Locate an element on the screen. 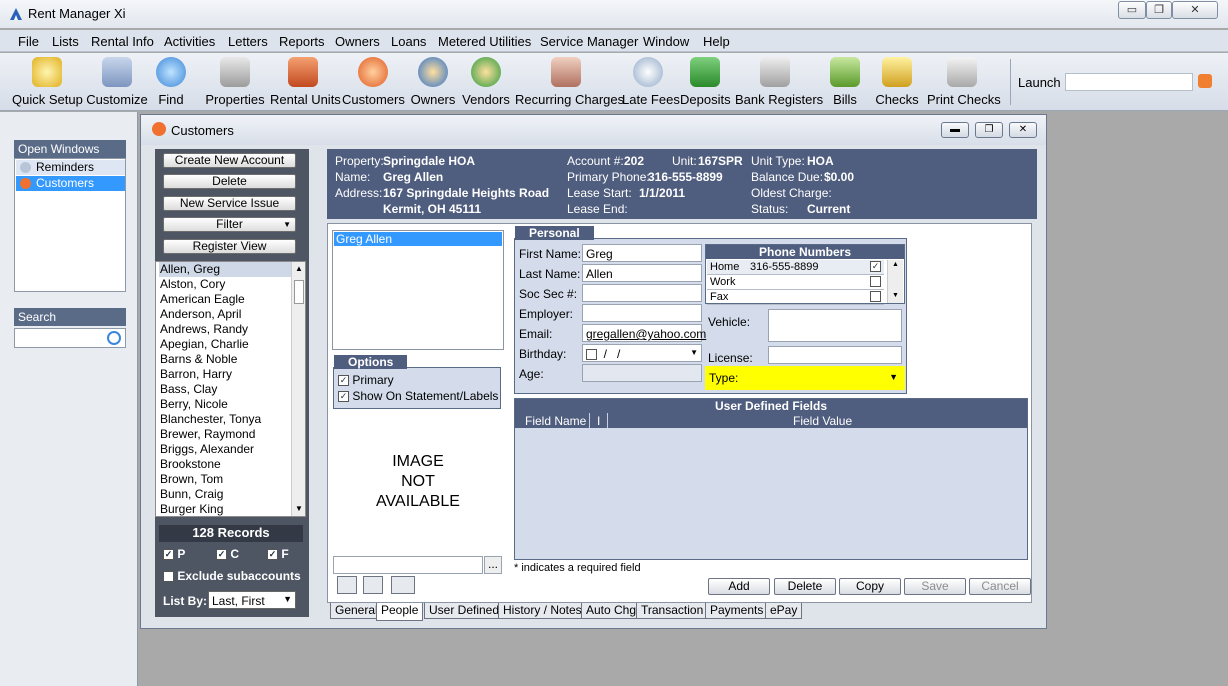 This screenshot has width=1228, height=686. show-statement-option: ✓ Show On Statement/Labels is located at coordinates (418, 396).